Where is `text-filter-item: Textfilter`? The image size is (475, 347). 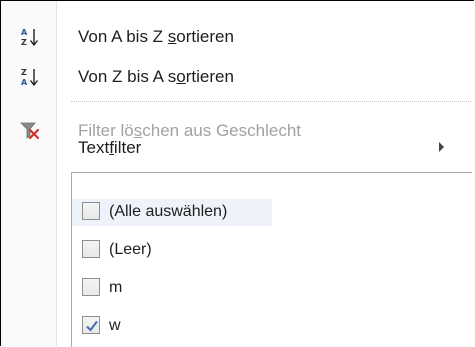
text-filter-item: Textfilter is located at coordinates (237, 147).